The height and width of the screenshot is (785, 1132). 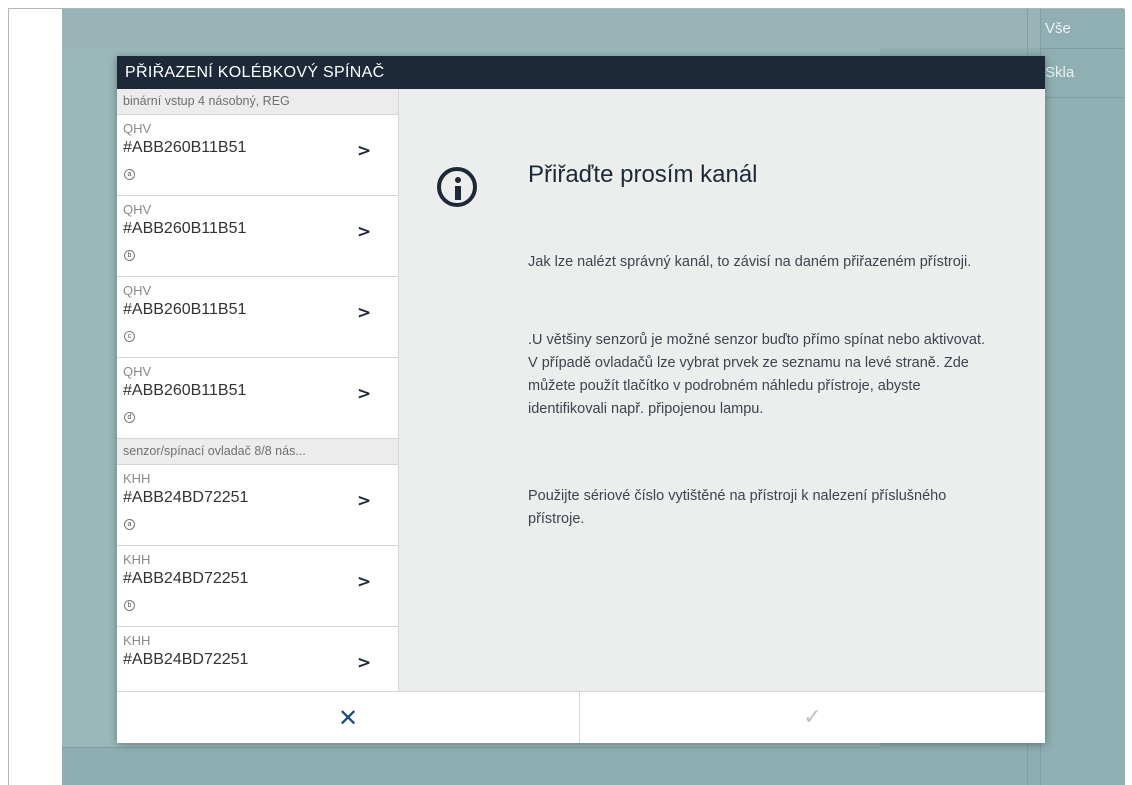 I want to click on device-list-item: KHH #ABB24BD72251 a >, so click(x=257, y=505).